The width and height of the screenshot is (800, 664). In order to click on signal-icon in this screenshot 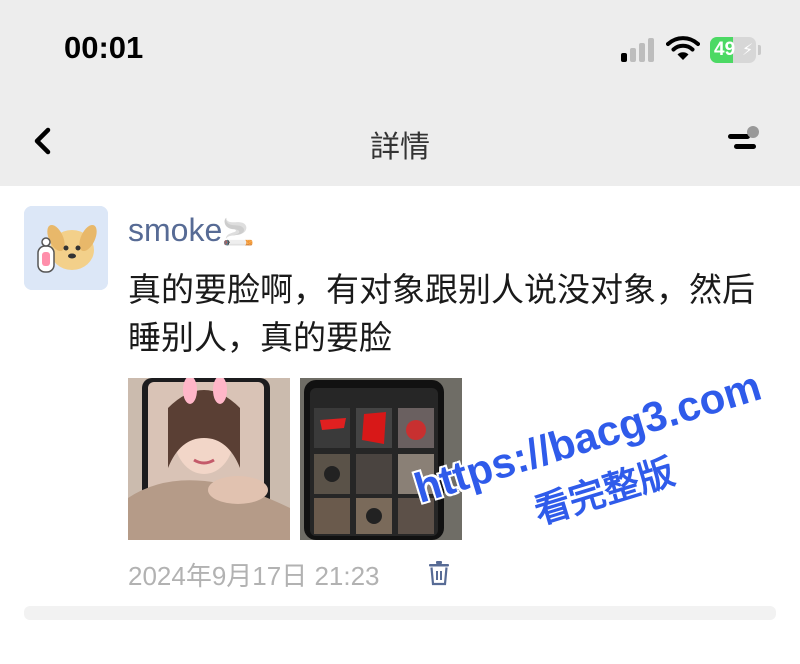, I will do `click(637, 50)`.